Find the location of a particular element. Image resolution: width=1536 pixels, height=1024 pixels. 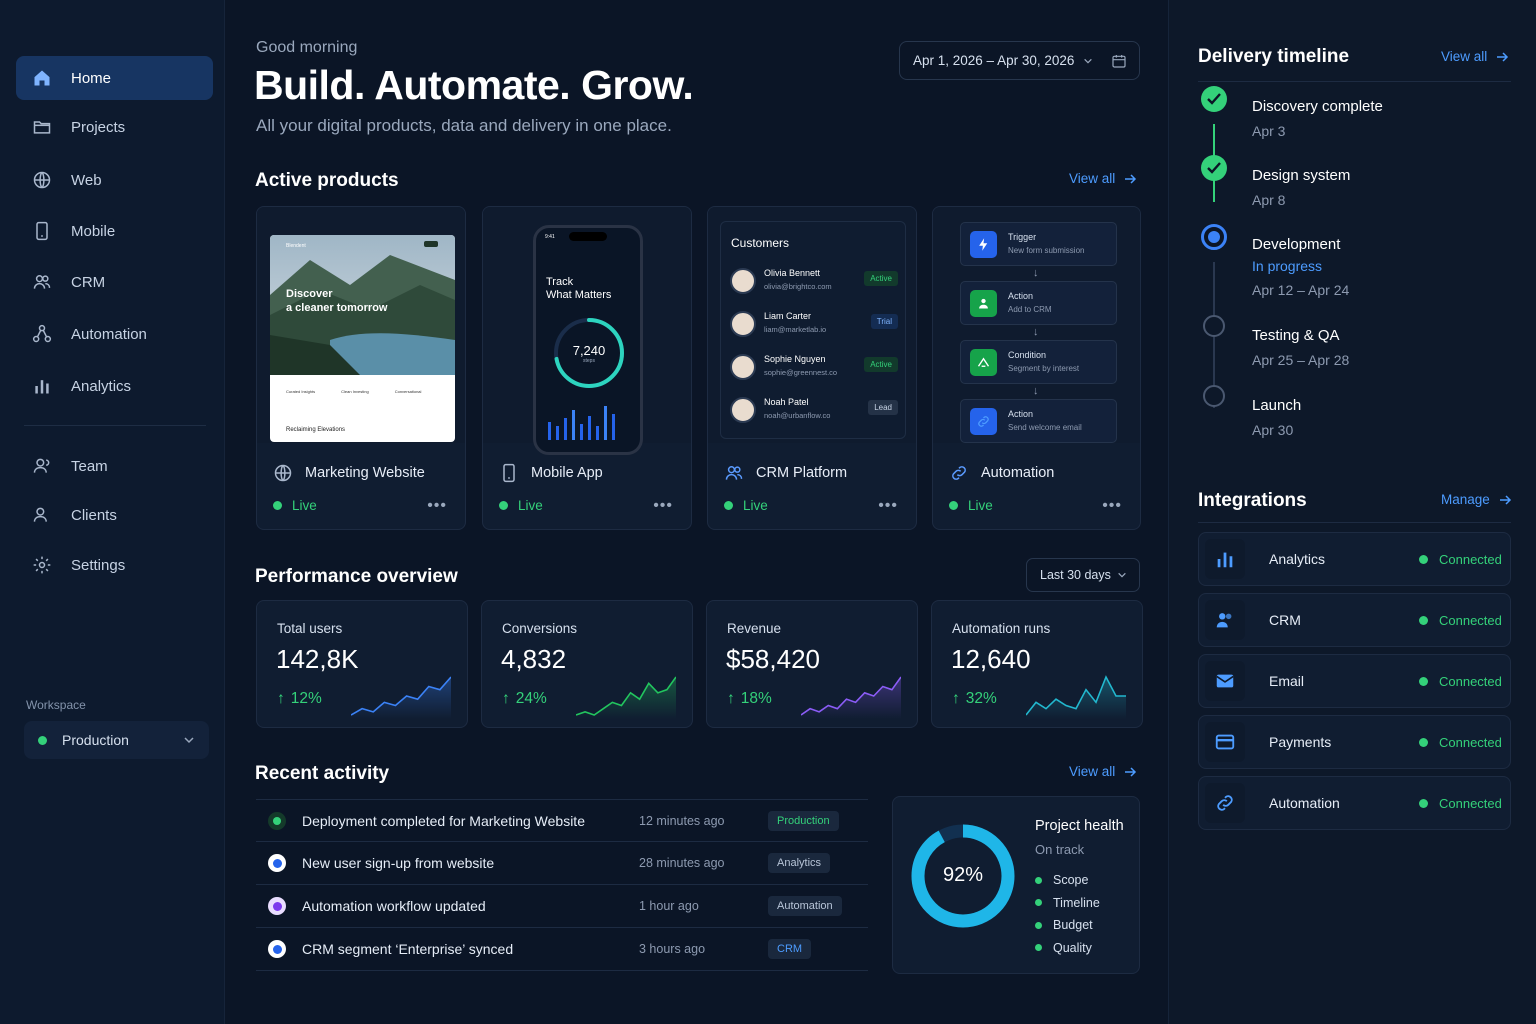

sidebar-item-web: Web is located at coordinates (114, 180).